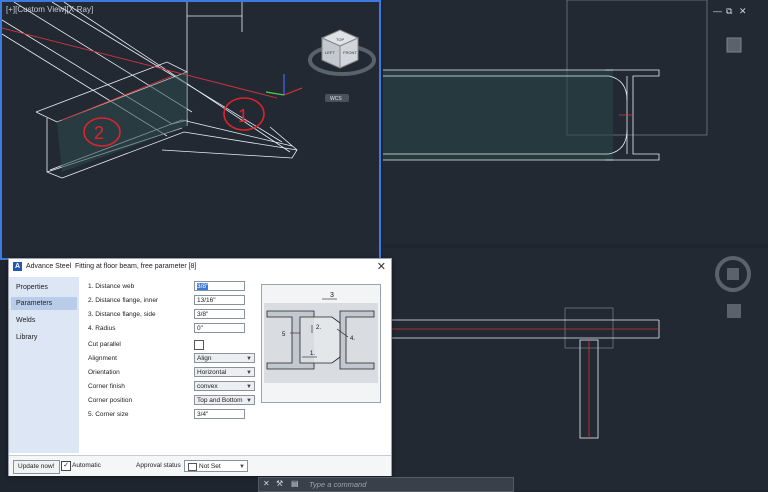 The image size is (768, 492). I want to click on restore-icon: ⧉, so click(729, 11).